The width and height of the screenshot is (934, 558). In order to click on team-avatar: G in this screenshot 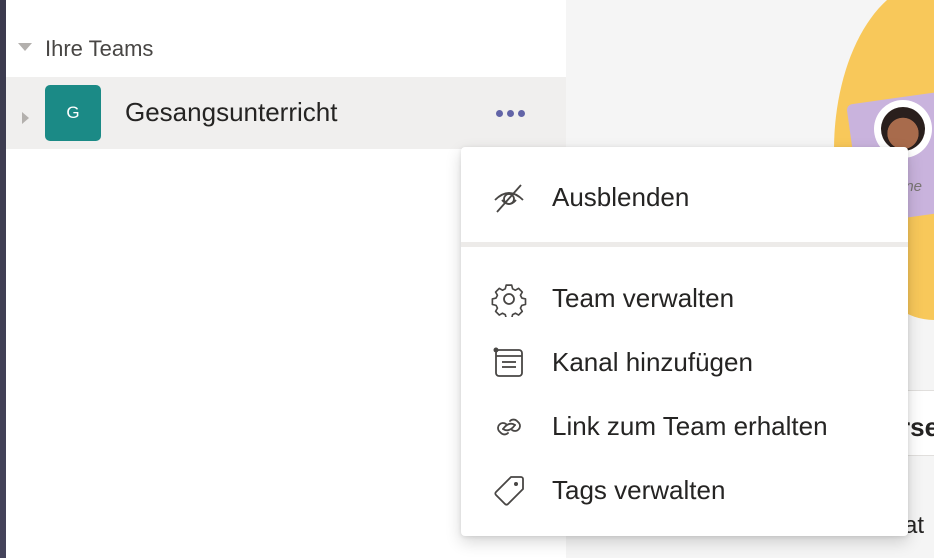, I will do `click(73, 113)`.